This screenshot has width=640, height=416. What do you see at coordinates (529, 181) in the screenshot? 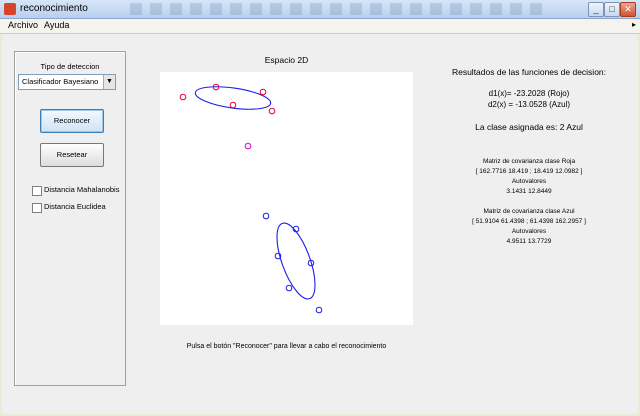
I see `red-eig-title: Autovalores` at bounding box center [529, 181].